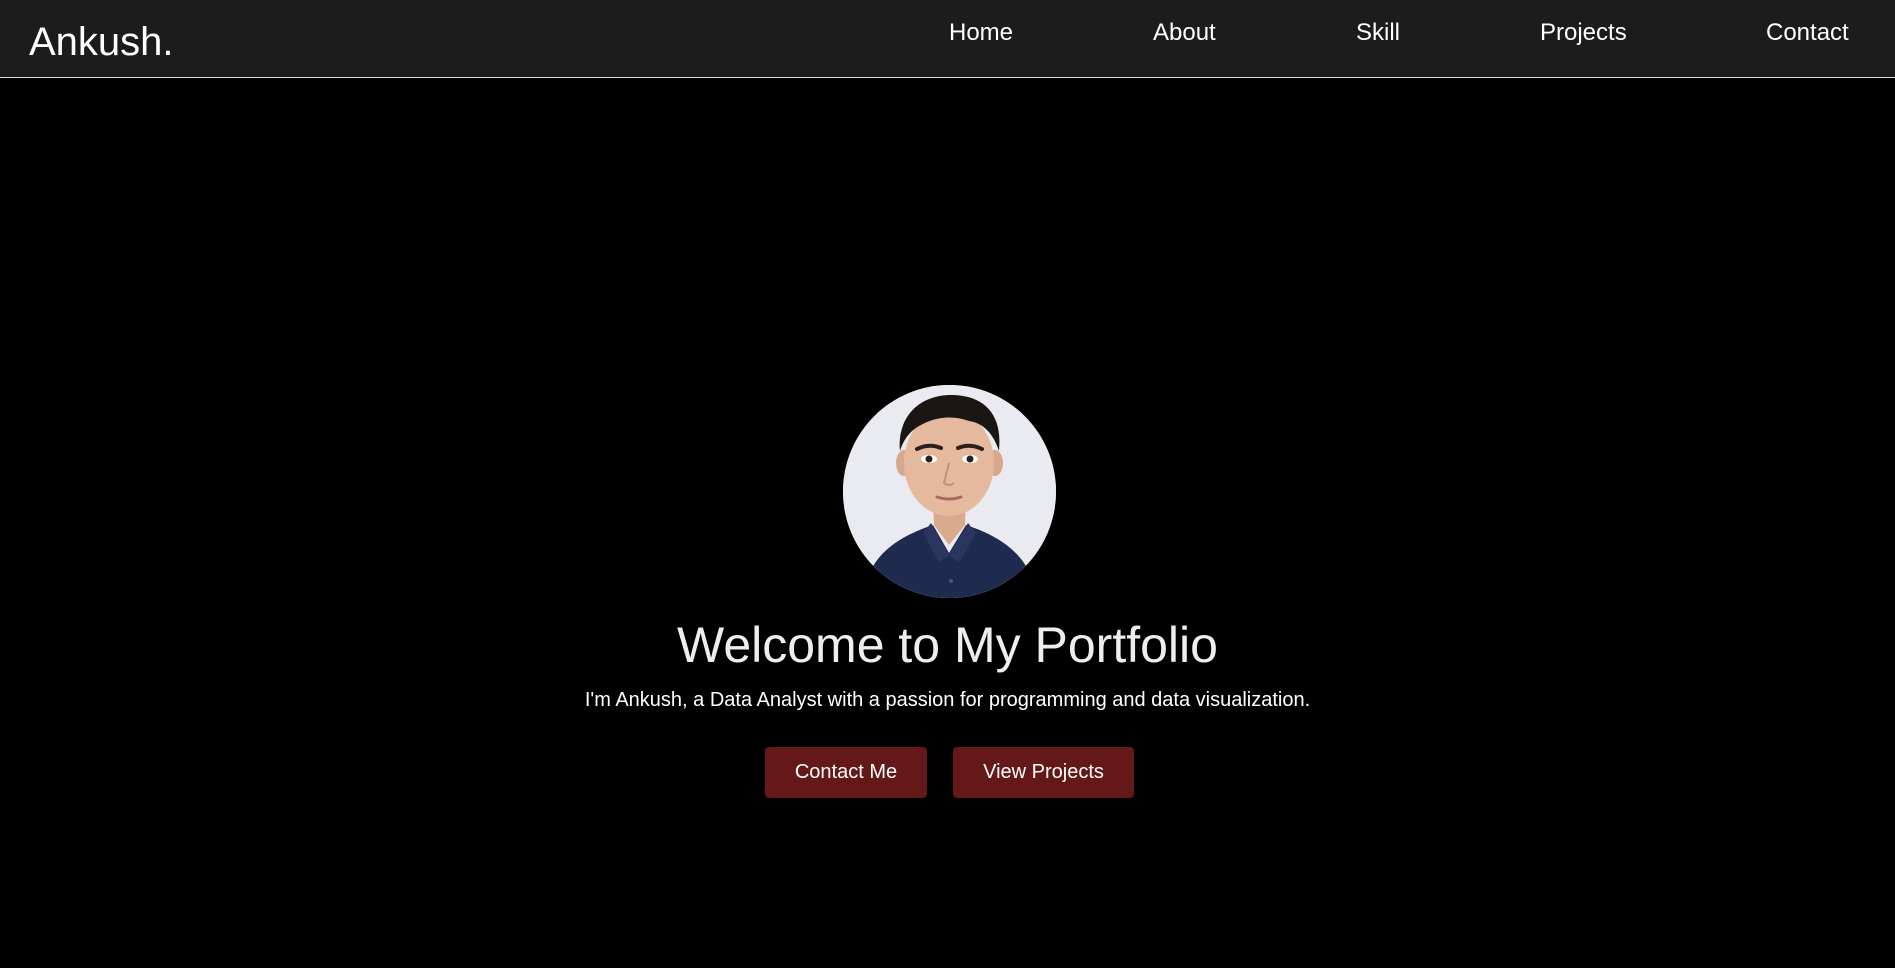 The image size is (1895, 968). I want to click on profile-photo-icon, so click(949, 491).